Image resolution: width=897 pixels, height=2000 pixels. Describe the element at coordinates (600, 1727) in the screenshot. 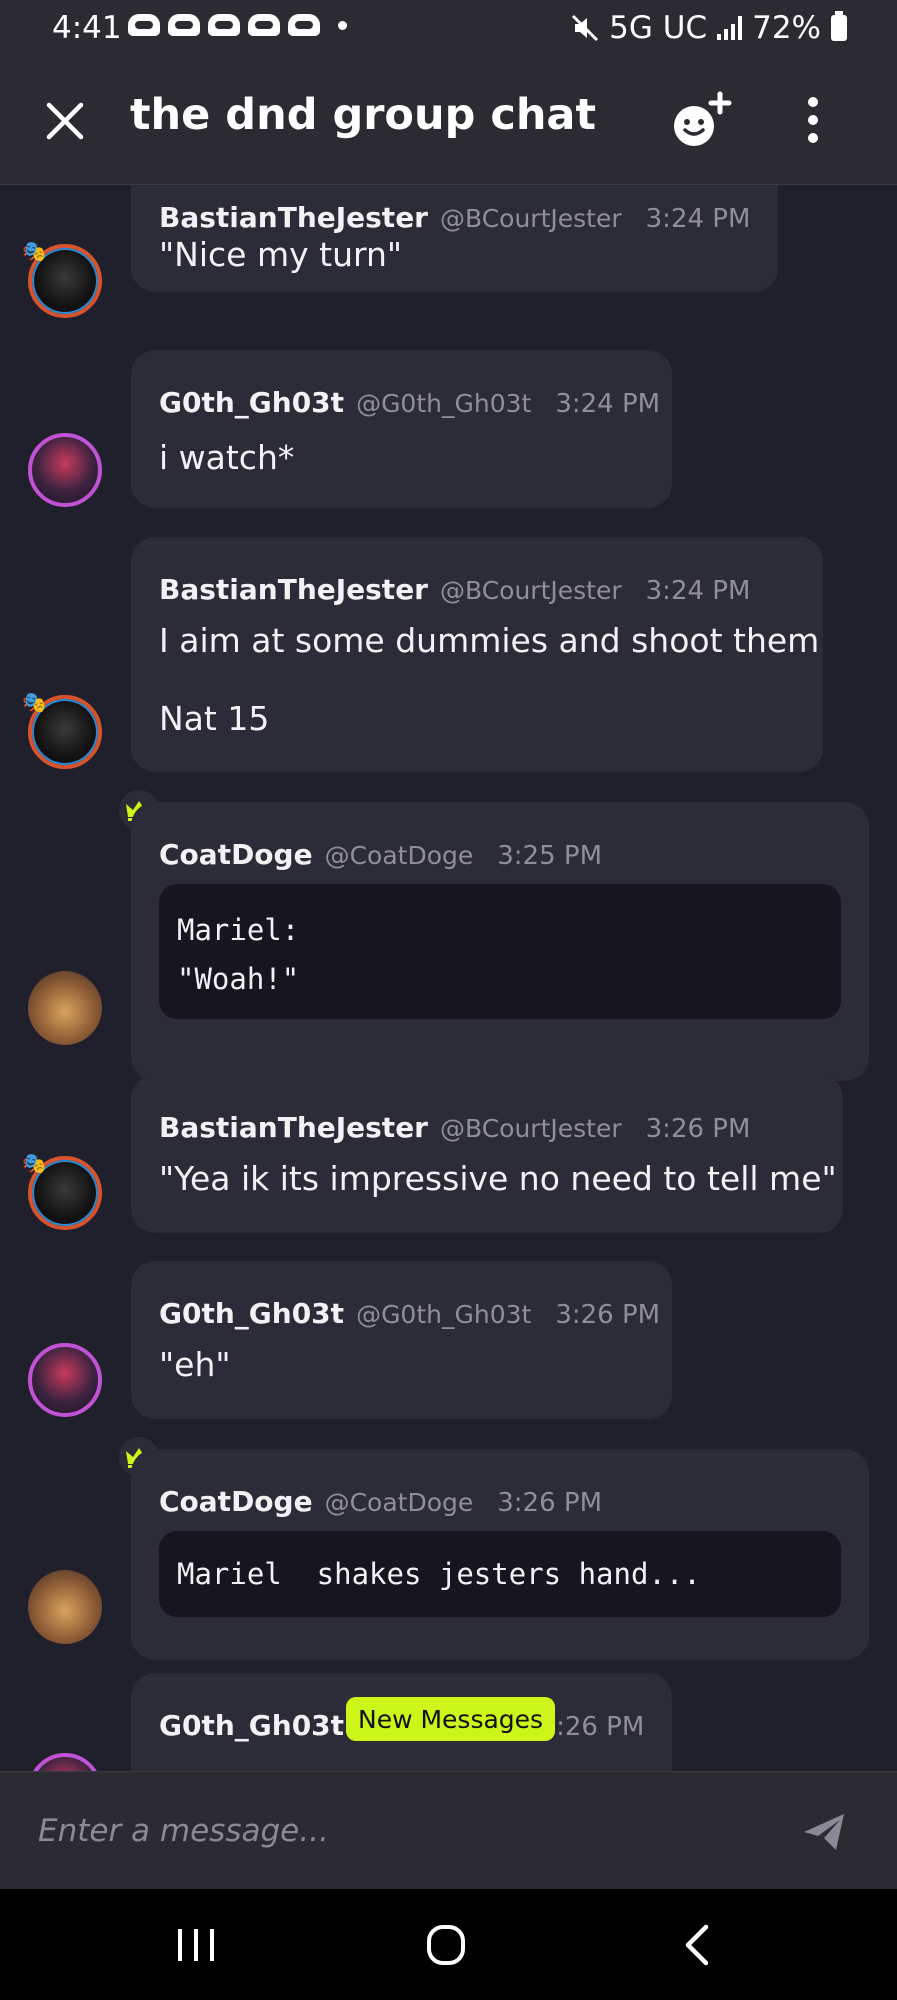

I see `message-time: :26 PM` at that location.